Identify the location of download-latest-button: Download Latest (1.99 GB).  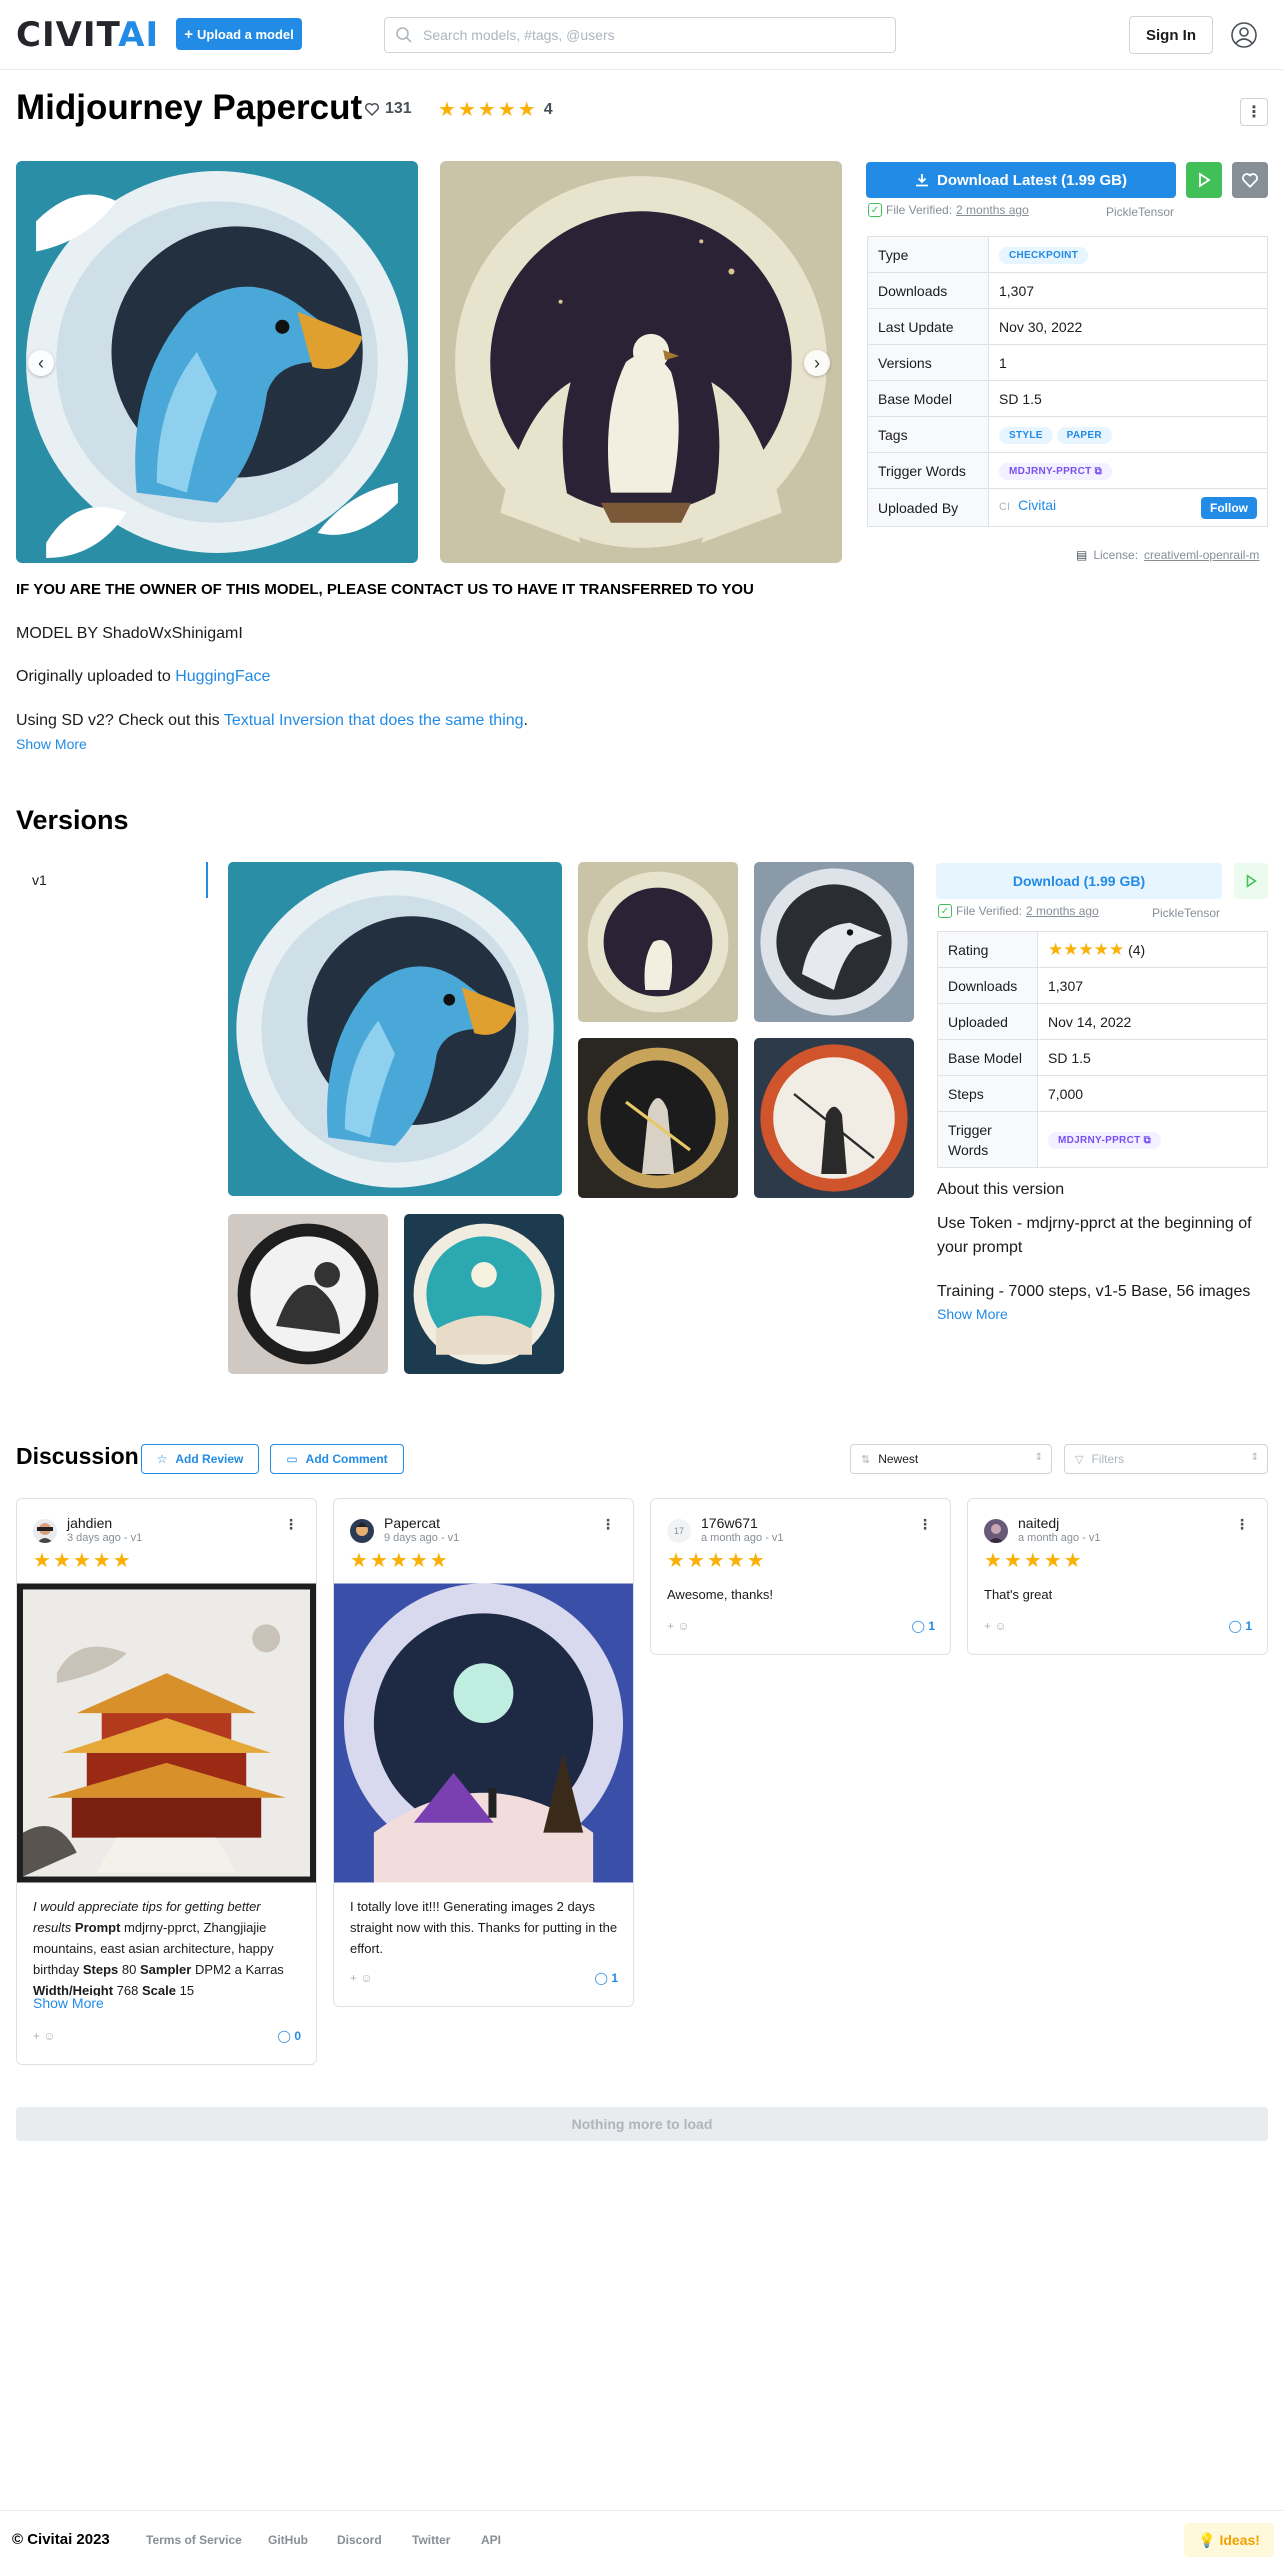
(1021, 180).